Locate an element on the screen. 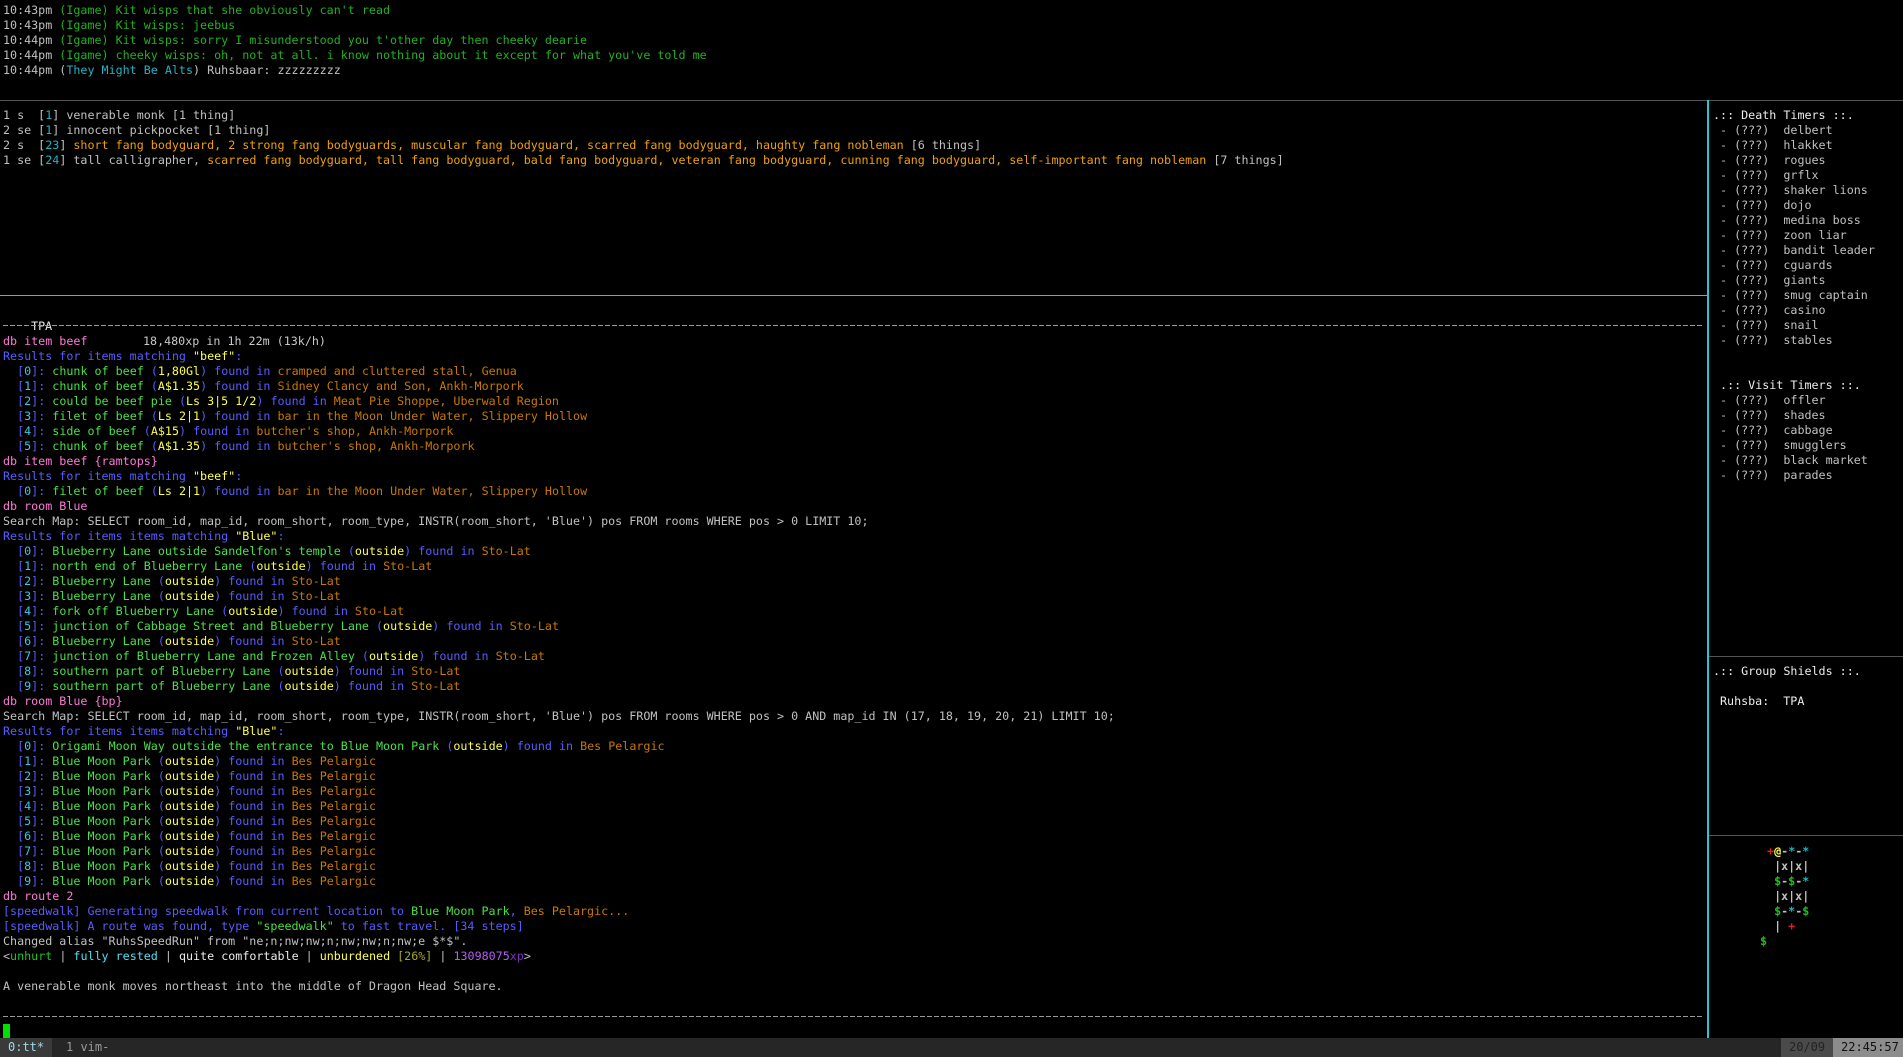 This screenshot has width=1903, height=1057. timer-row: - (???) parades is located at coordinates (1794, 475).